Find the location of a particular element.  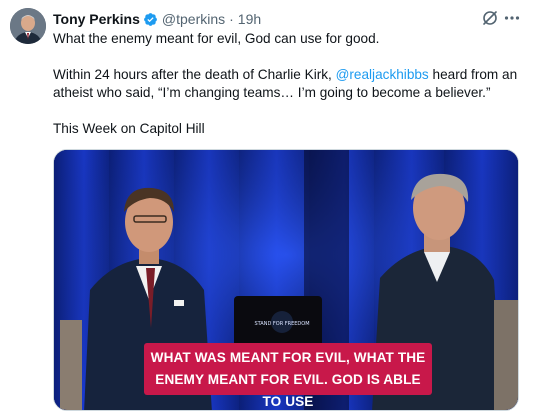

avatar is located at coordinates (28, 26).